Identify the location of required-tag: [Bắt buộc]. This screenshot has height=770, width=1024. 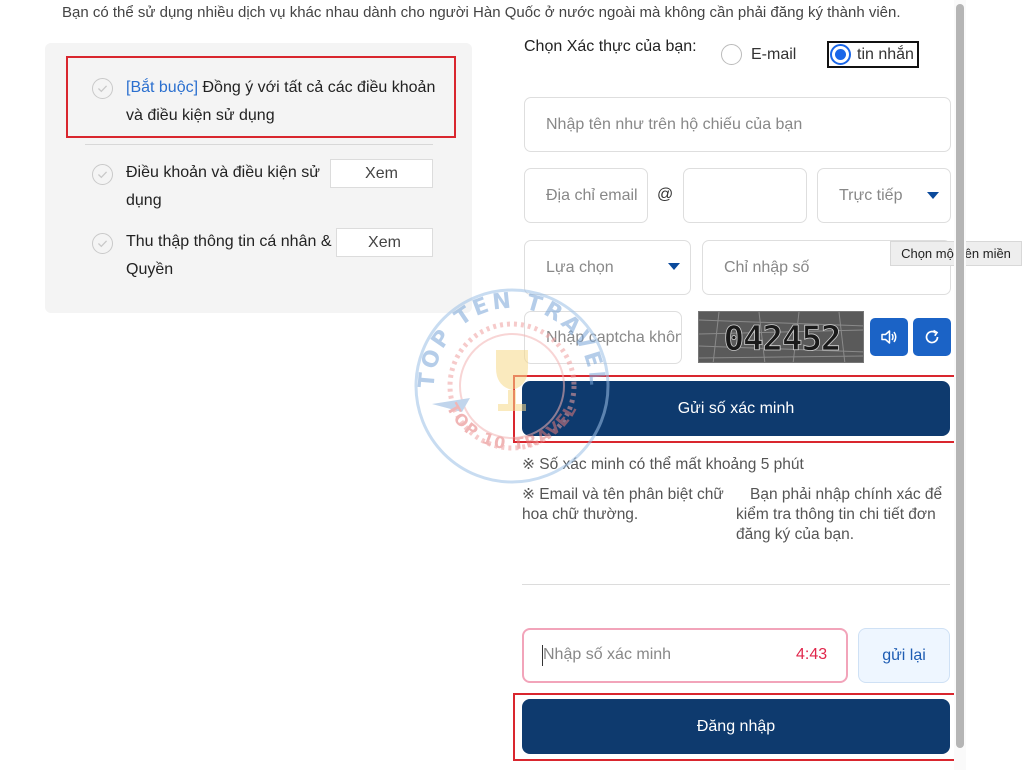
(162, 87).